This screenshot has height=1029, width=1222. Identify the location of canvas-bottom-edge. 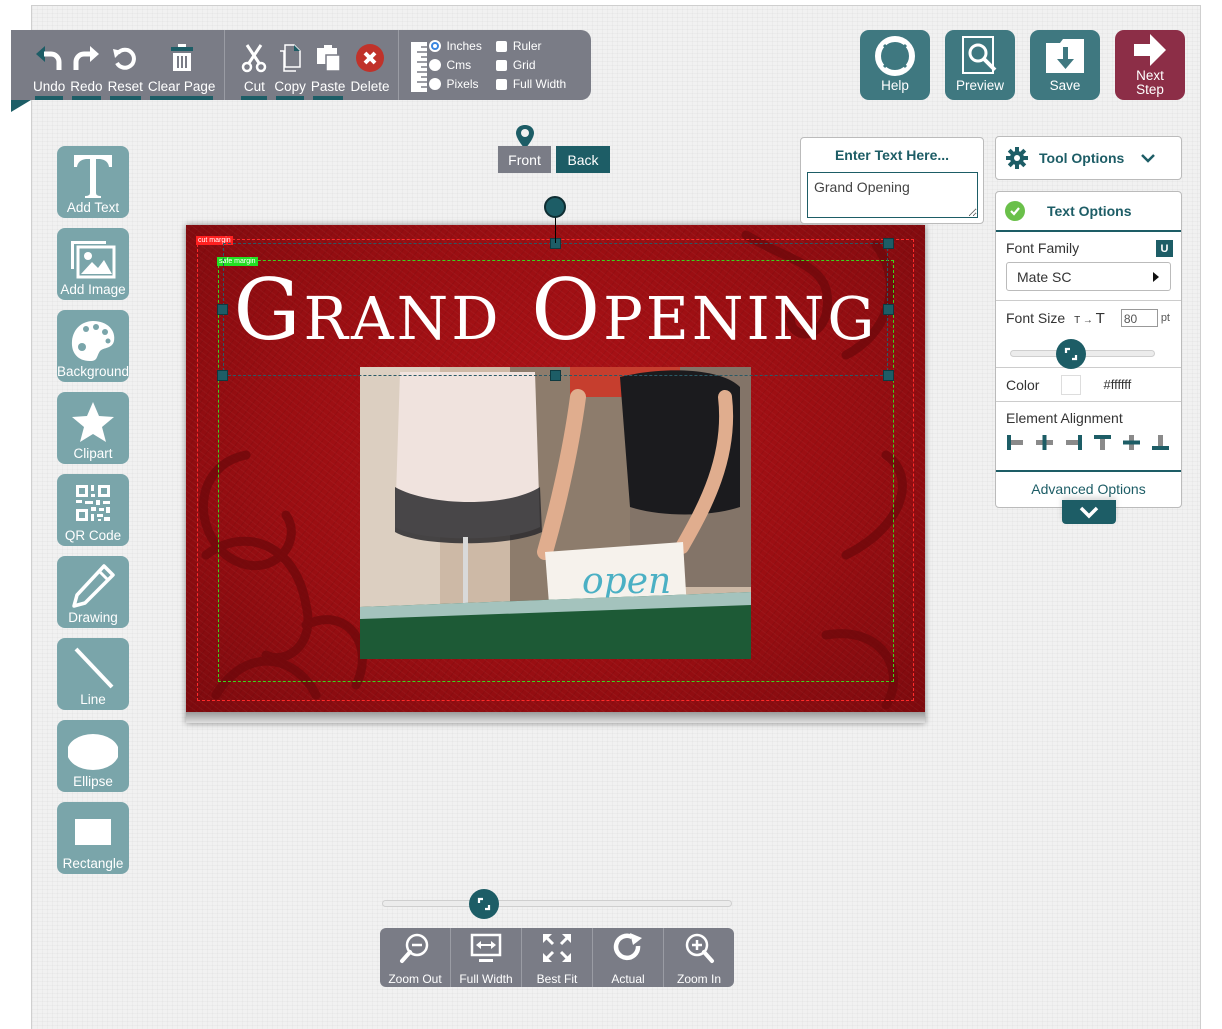
(555, 717).